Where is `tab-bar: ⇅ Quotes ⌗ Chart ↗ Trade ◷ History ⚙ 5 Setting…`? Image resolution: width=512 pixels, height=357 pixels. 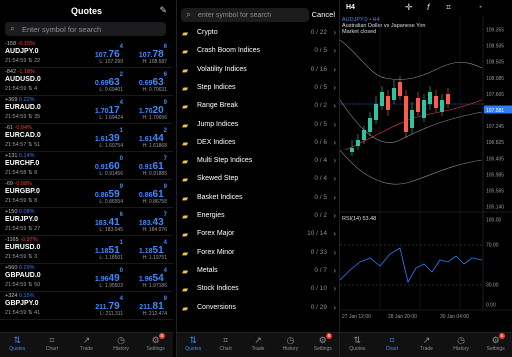
tab-bar: ⇅ Quotes ⌗ Chart ↗ Trade ◷ History ⚙ 5 Setting… is located at coordinates (258, 344).